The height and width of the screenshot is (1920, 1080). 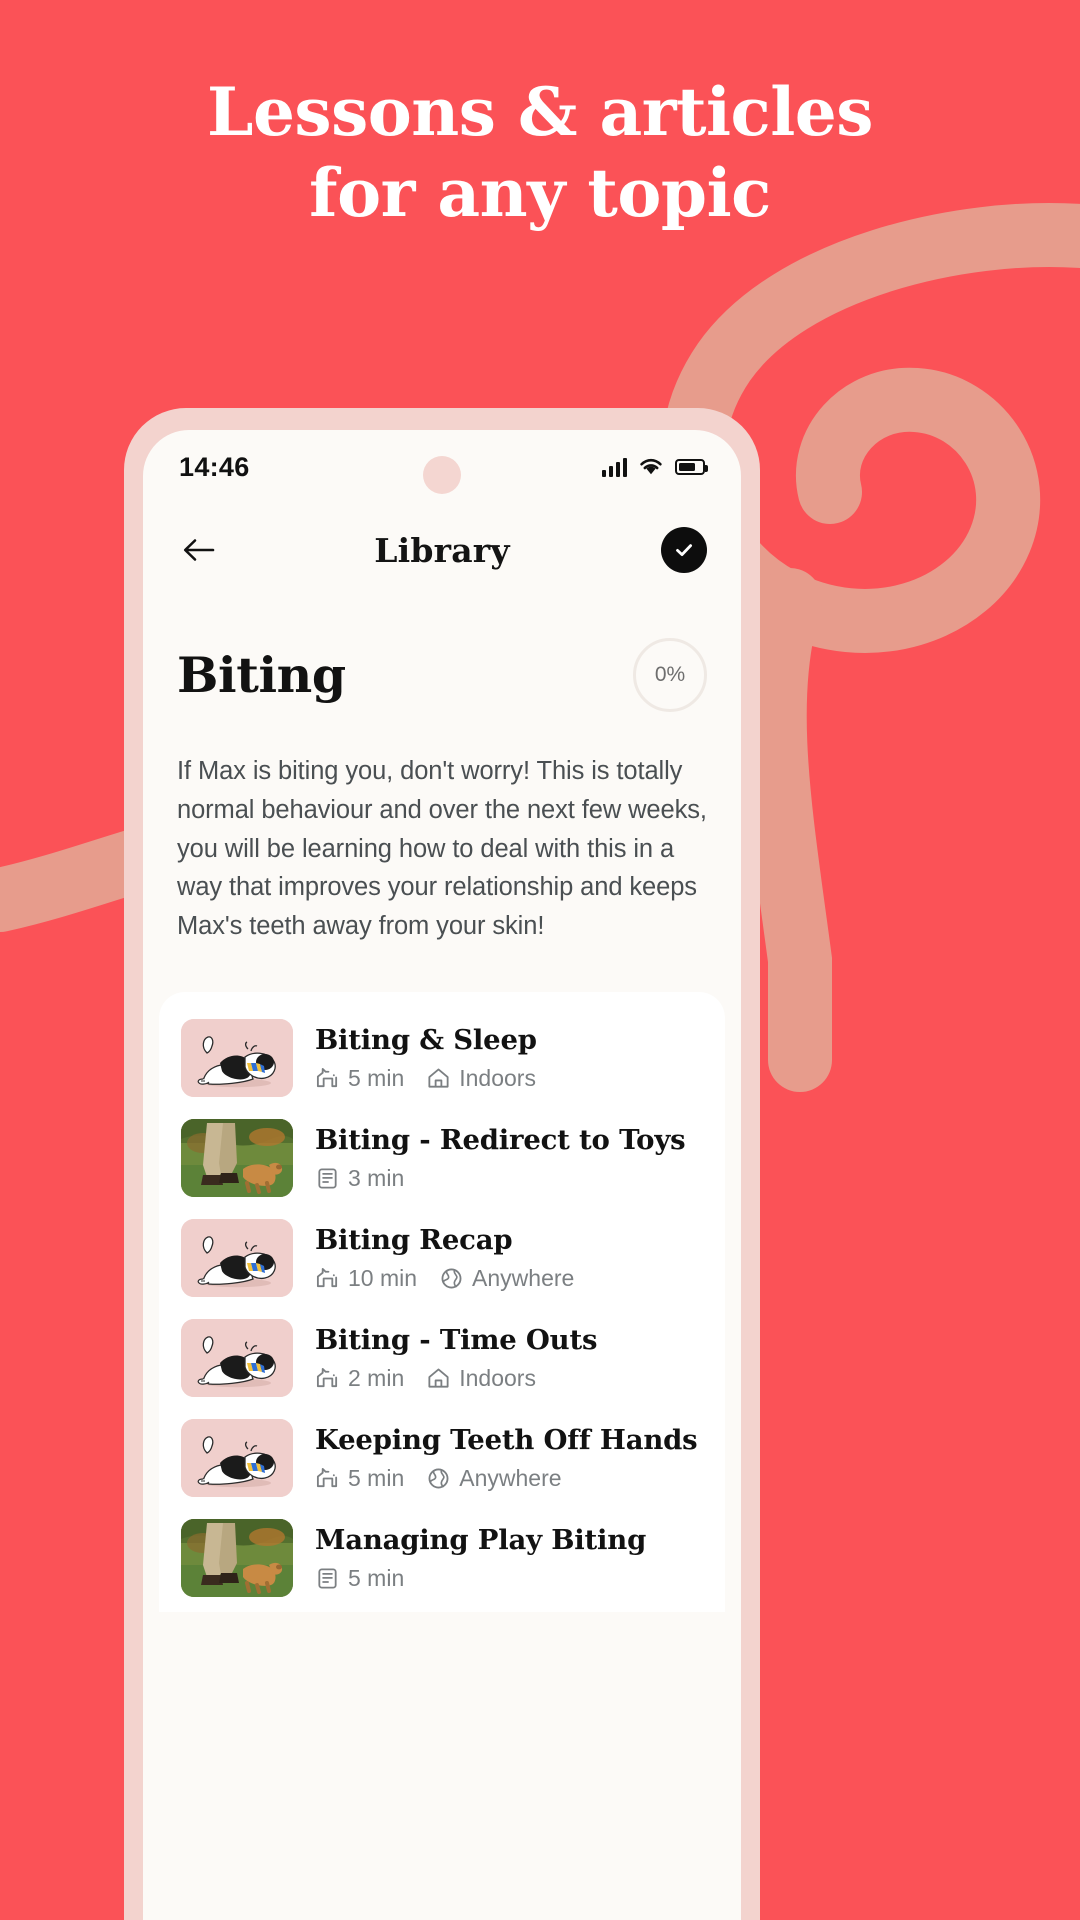 I want to click on lesson-row: Biting Recap 10 min Anywhere, so click(x=442, y=1258).